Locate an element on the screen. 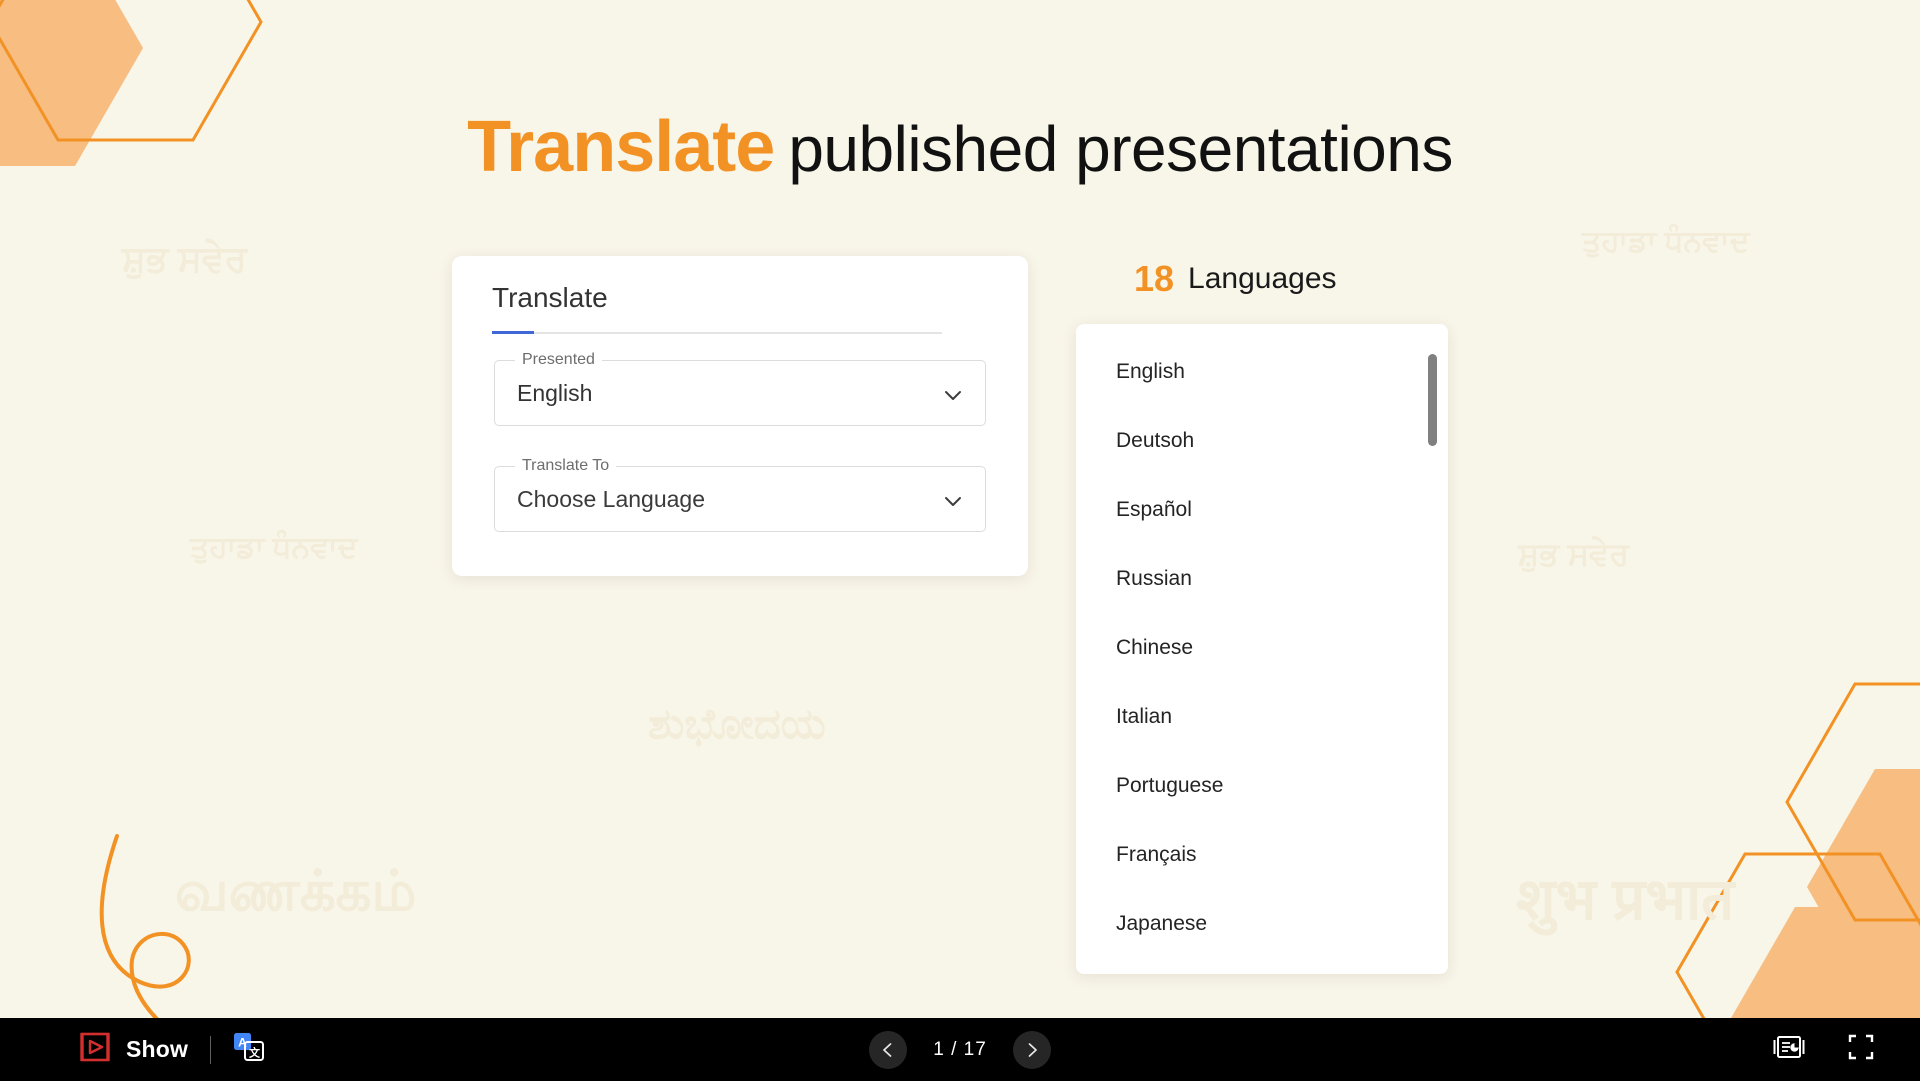  language-list-item: Russian is located at coordinates (1282, 601).